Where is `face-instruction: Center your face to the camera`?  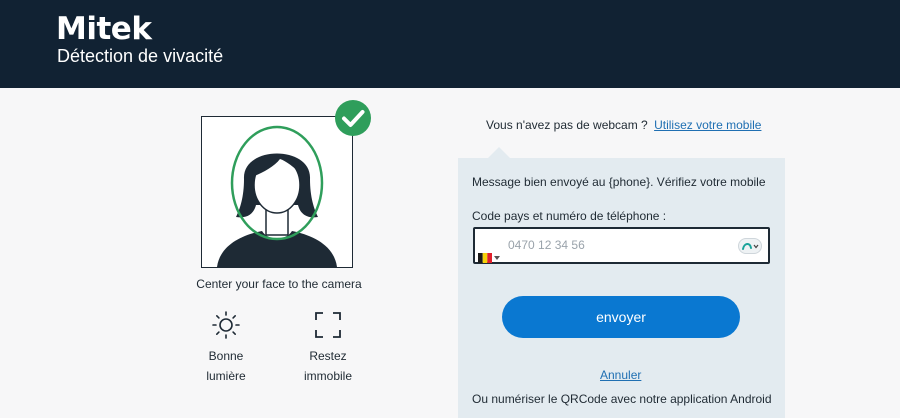
face-instruction: Center your face to the camera is located at coordinates (279, 284).